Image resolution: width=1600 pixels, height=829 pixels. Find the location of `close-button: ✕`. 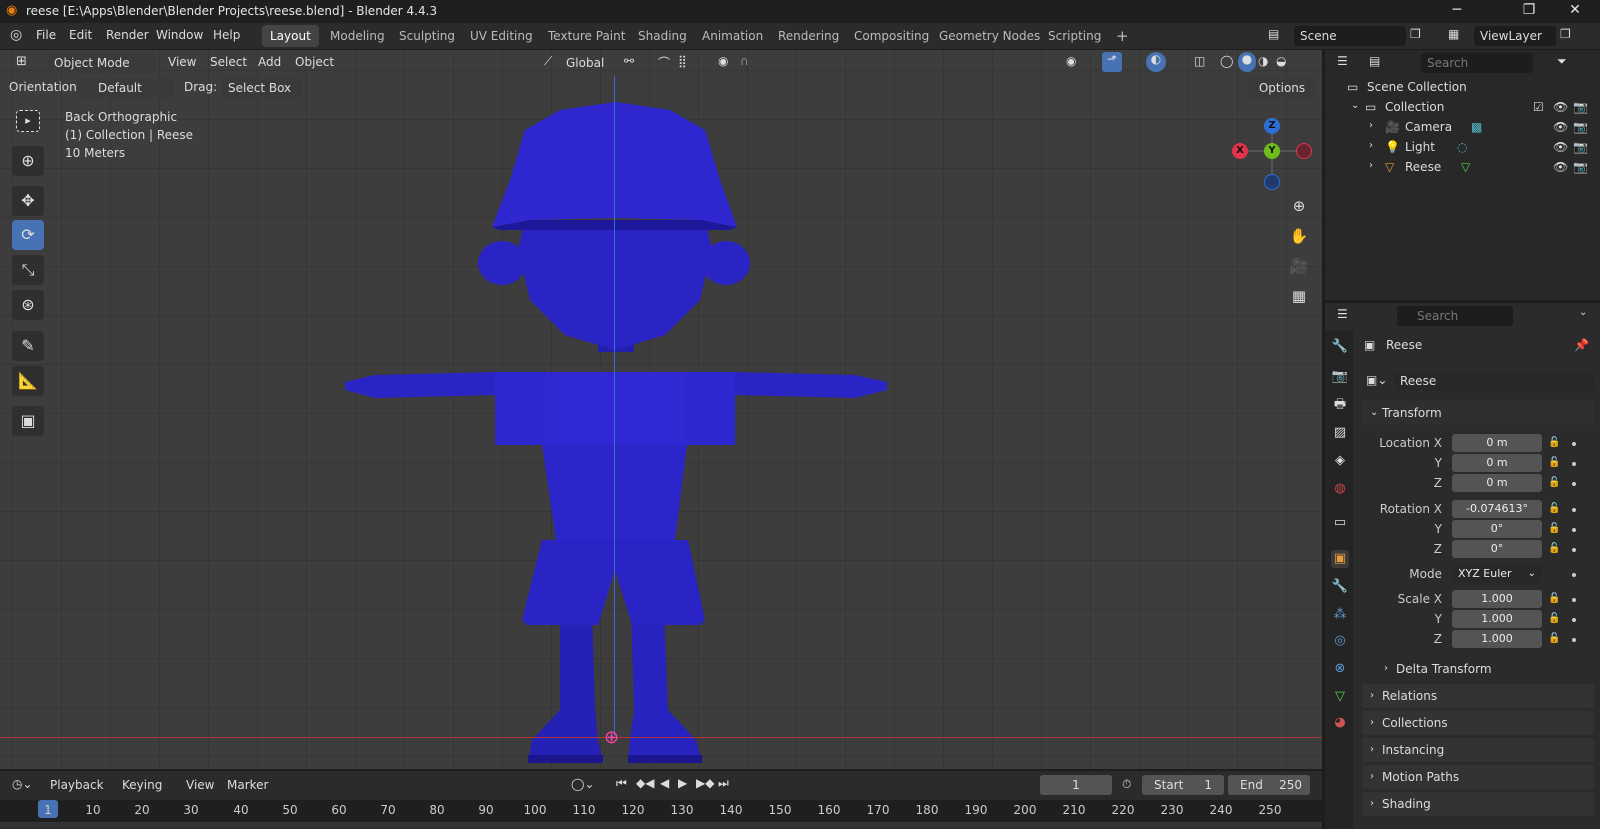

close-button: ✕ is located at coordinates (1575, 10).